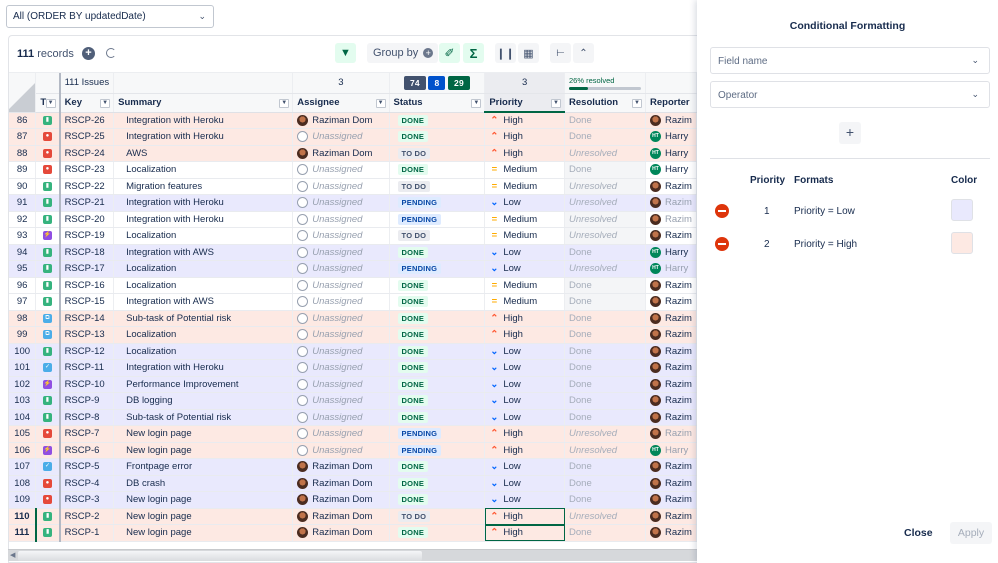 This screenshot has width=998, height=563. What do you see at coordinates (86, 137) in the screenshot?
I see `issue-key: RSCP-25` at bounding box center [86, 137].